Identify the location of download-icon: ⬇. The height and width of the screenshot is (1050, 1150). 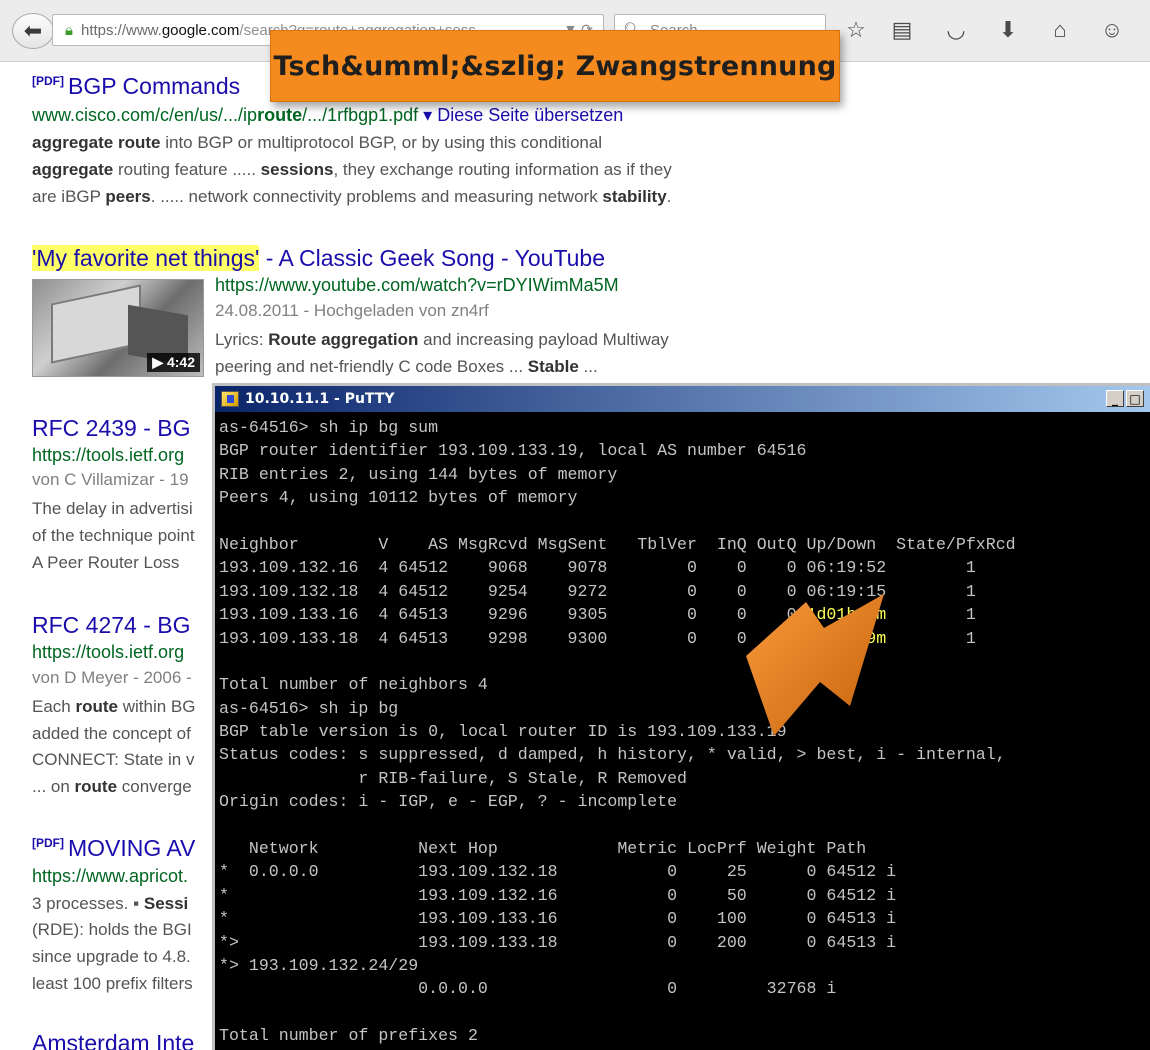
(1008, 30).